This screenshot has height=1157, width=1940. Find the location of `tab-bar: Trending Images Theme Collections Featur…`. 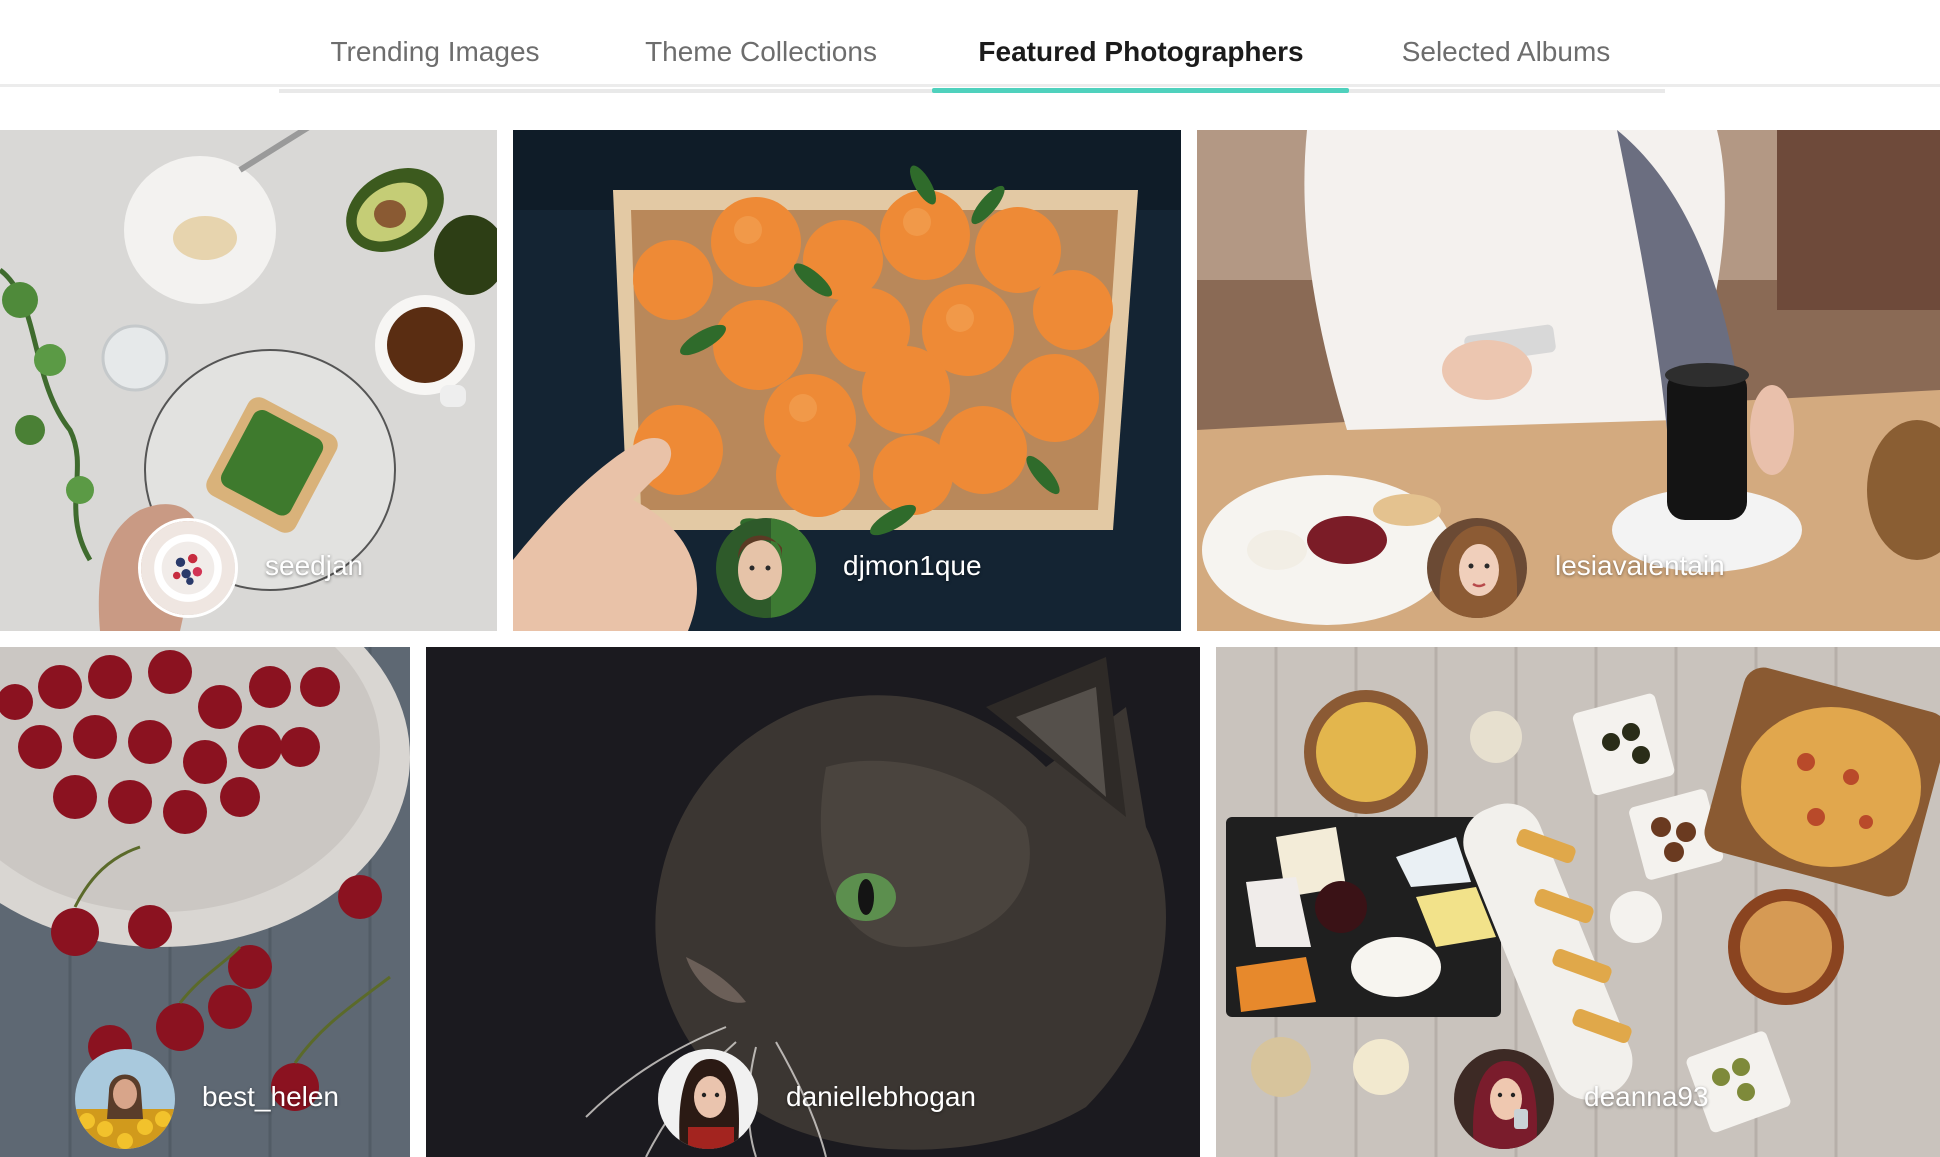

tab-bar: Trending Images Theme Collections Featur… is located at coordinates (970, 46).